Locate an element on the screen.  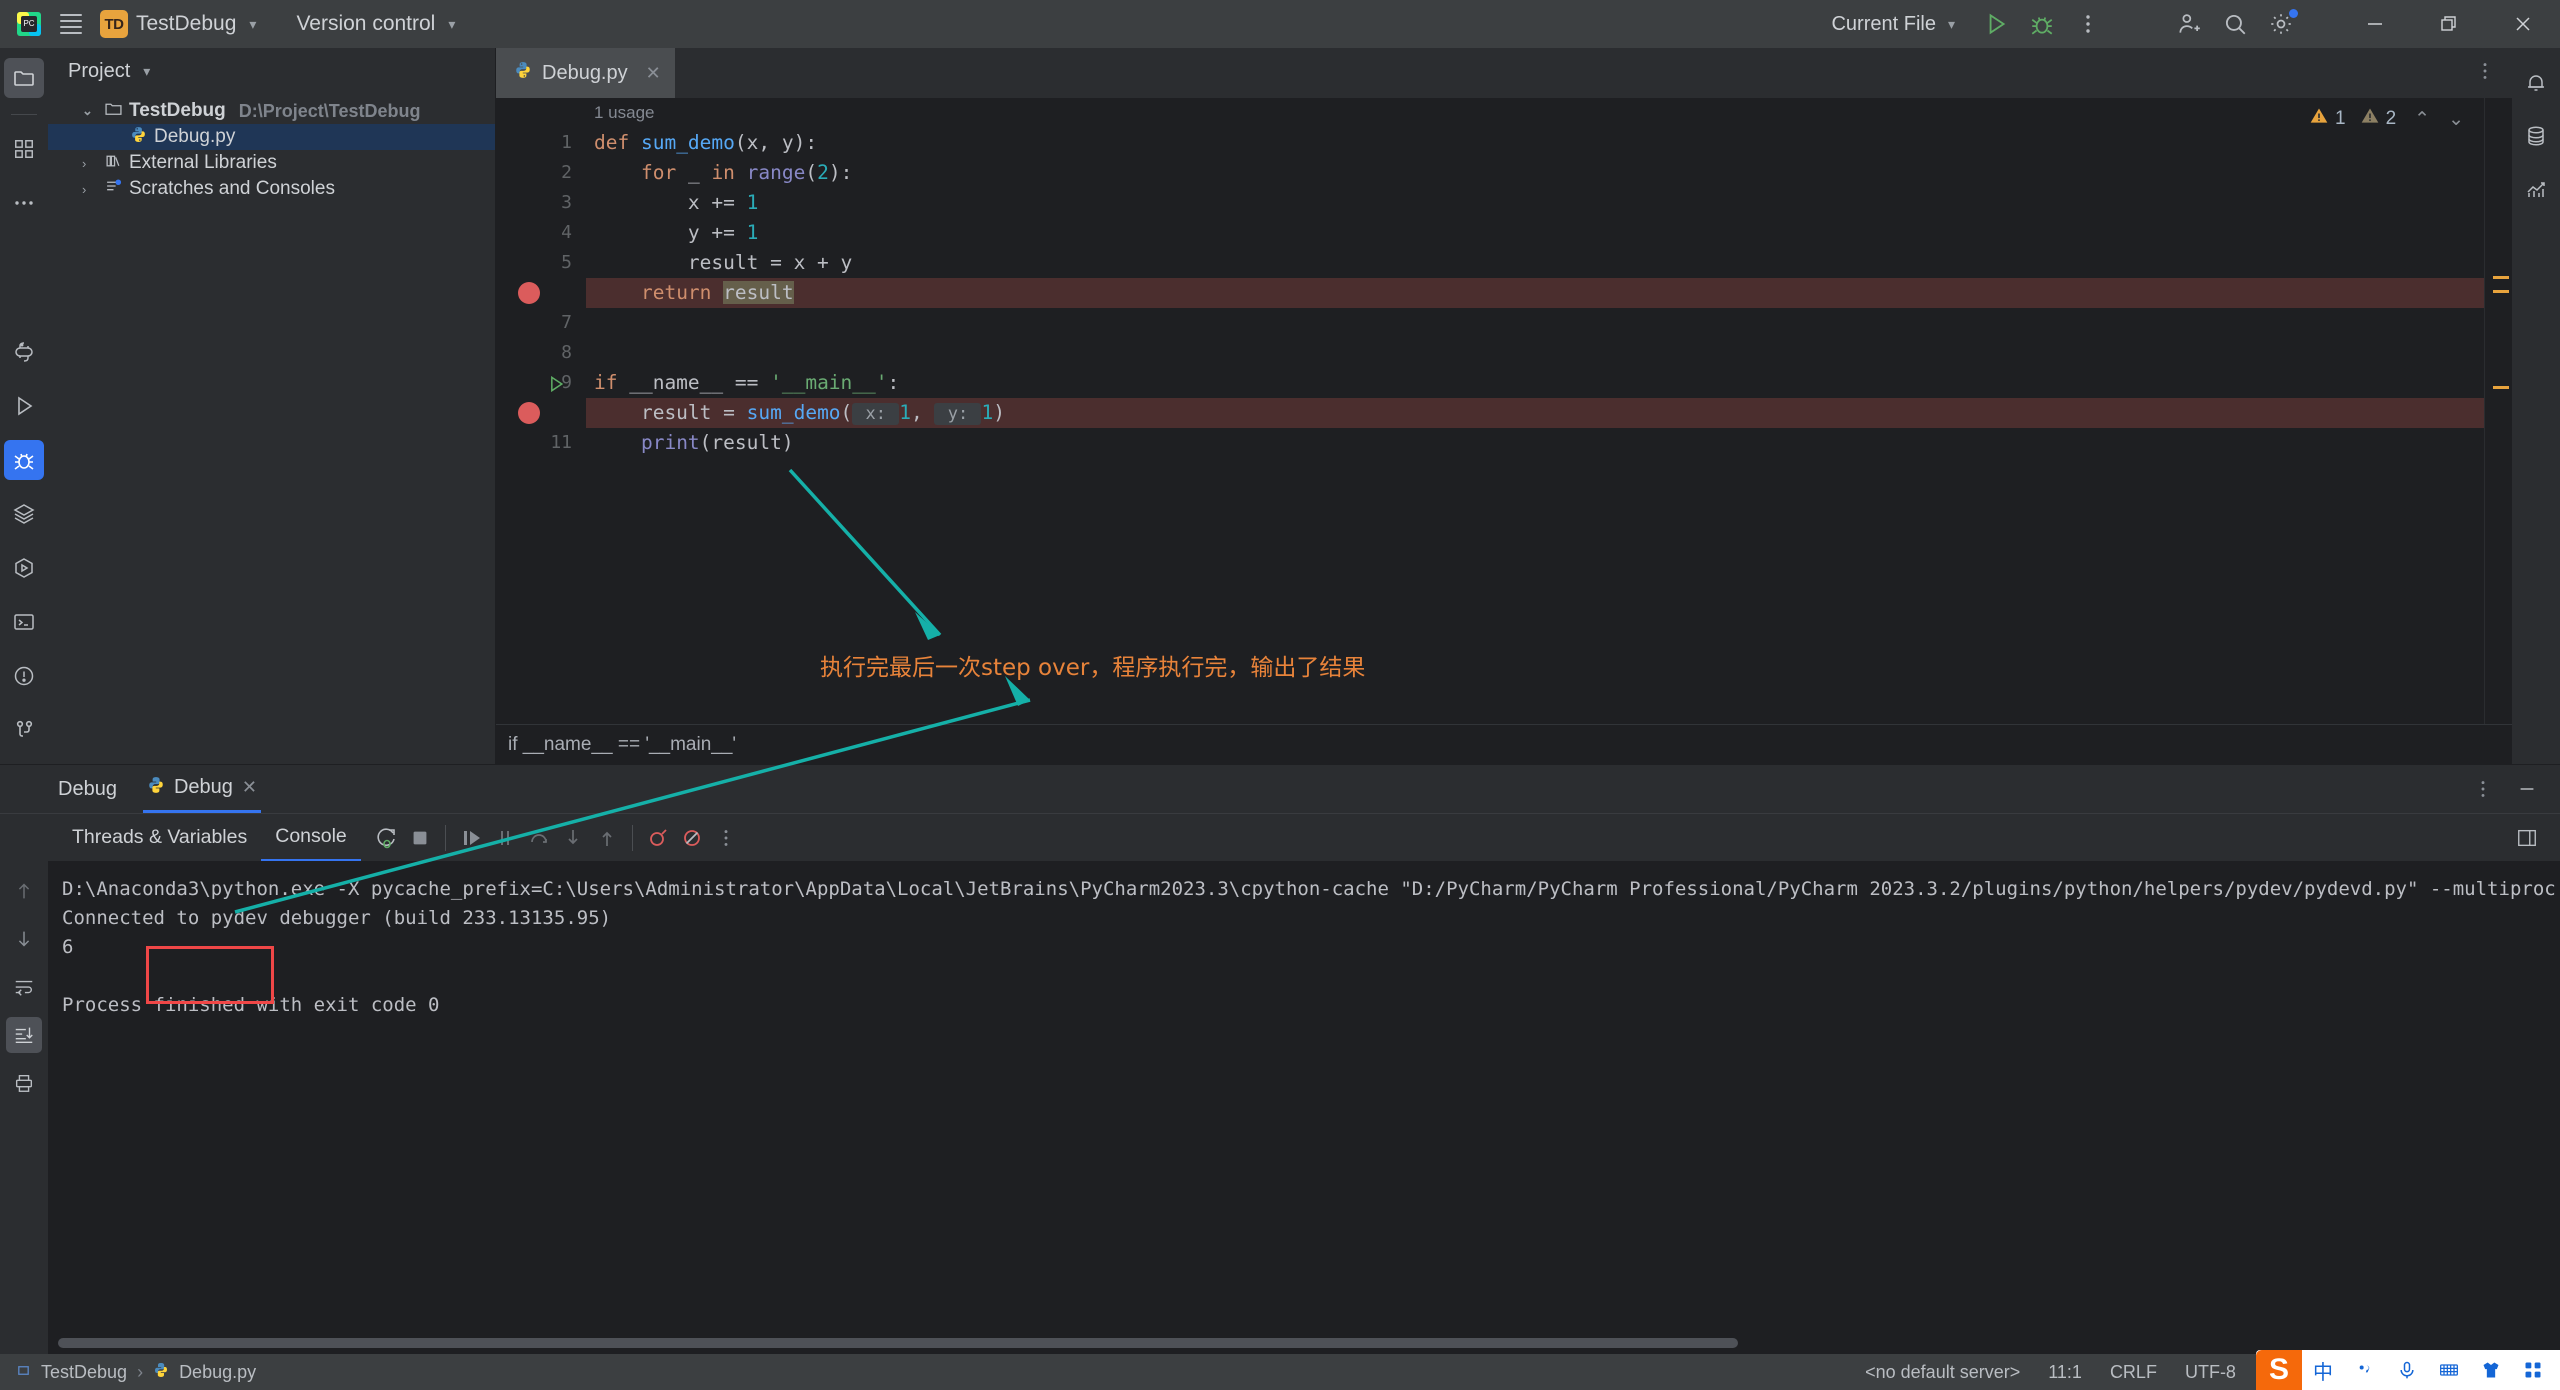
code-line: result = x + y is located at coordinates (1535, 263).